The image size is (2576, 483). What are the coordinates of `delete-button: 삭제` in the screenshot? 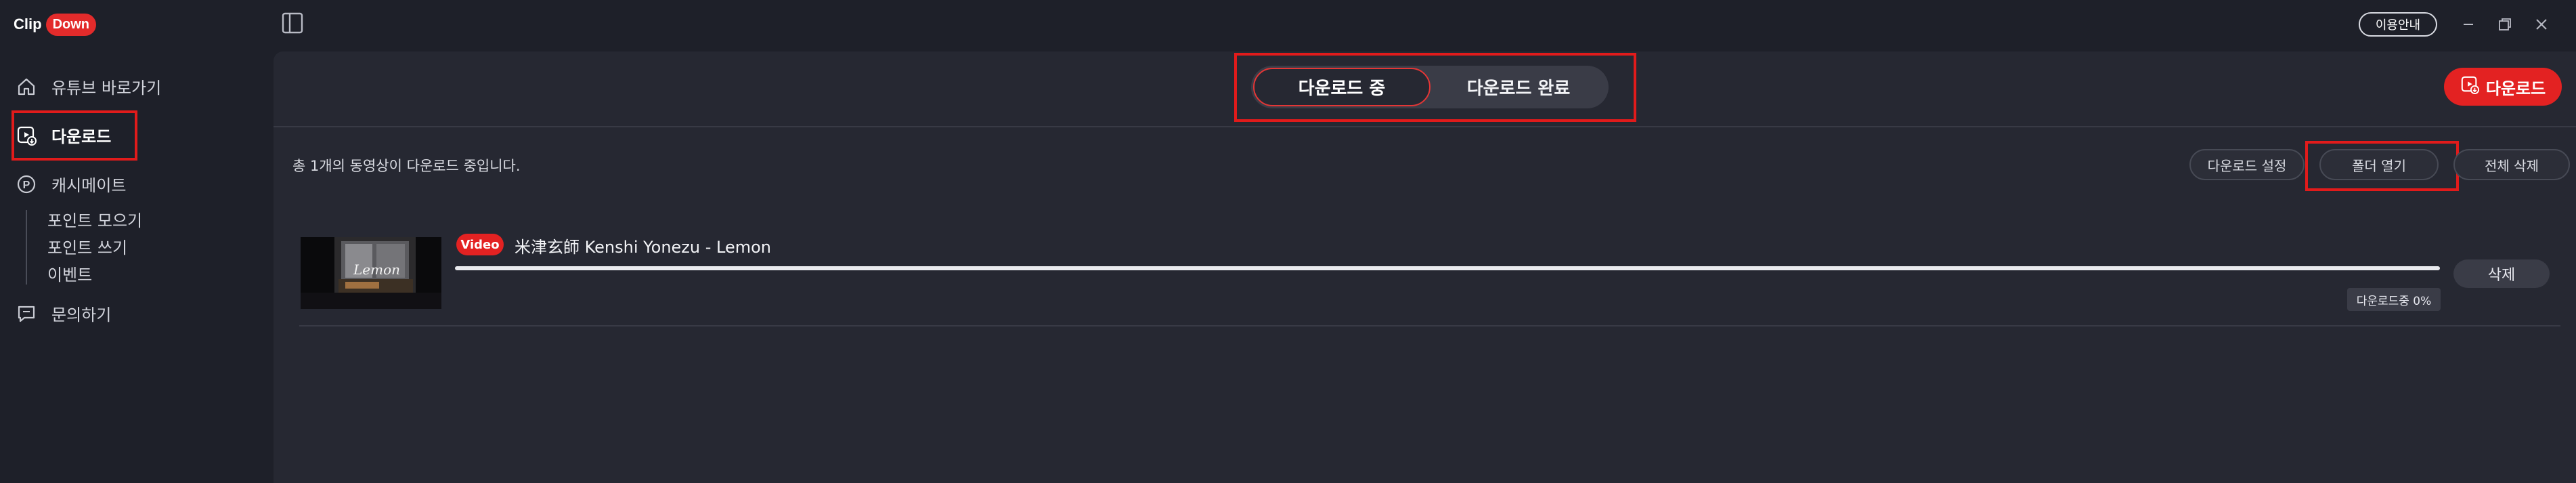 It's located at (2501, 273).